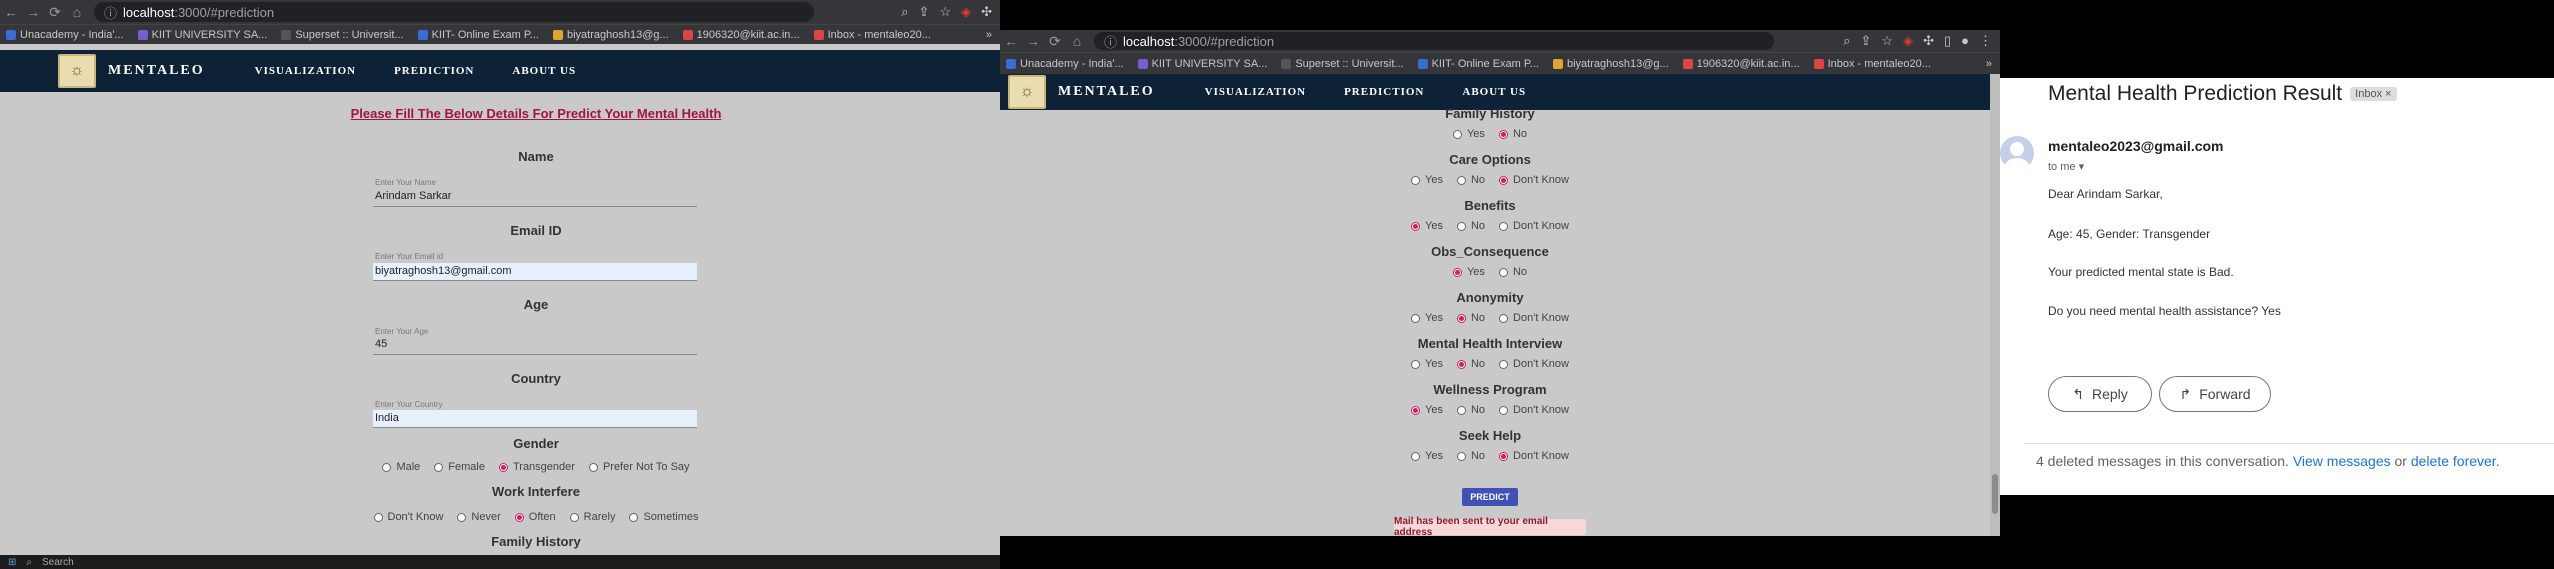  I want to click on caret-down-icon: ▾, so click(2082, 167).